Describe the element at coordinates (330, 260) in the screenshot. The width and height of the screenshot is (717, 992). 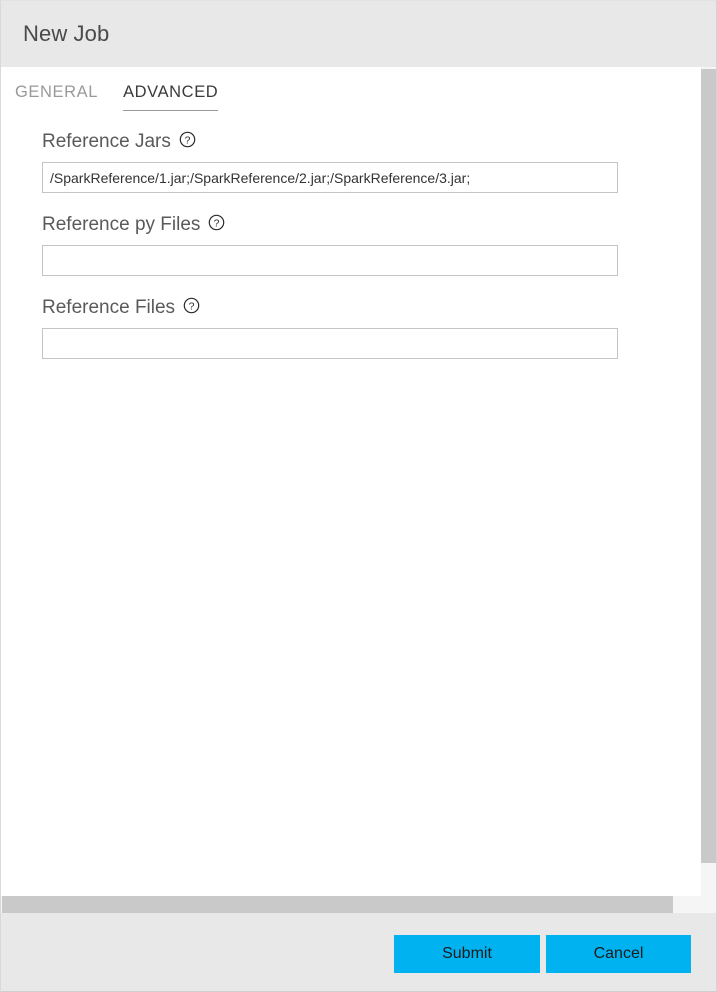
I see `reference-py-files-input` at that location.